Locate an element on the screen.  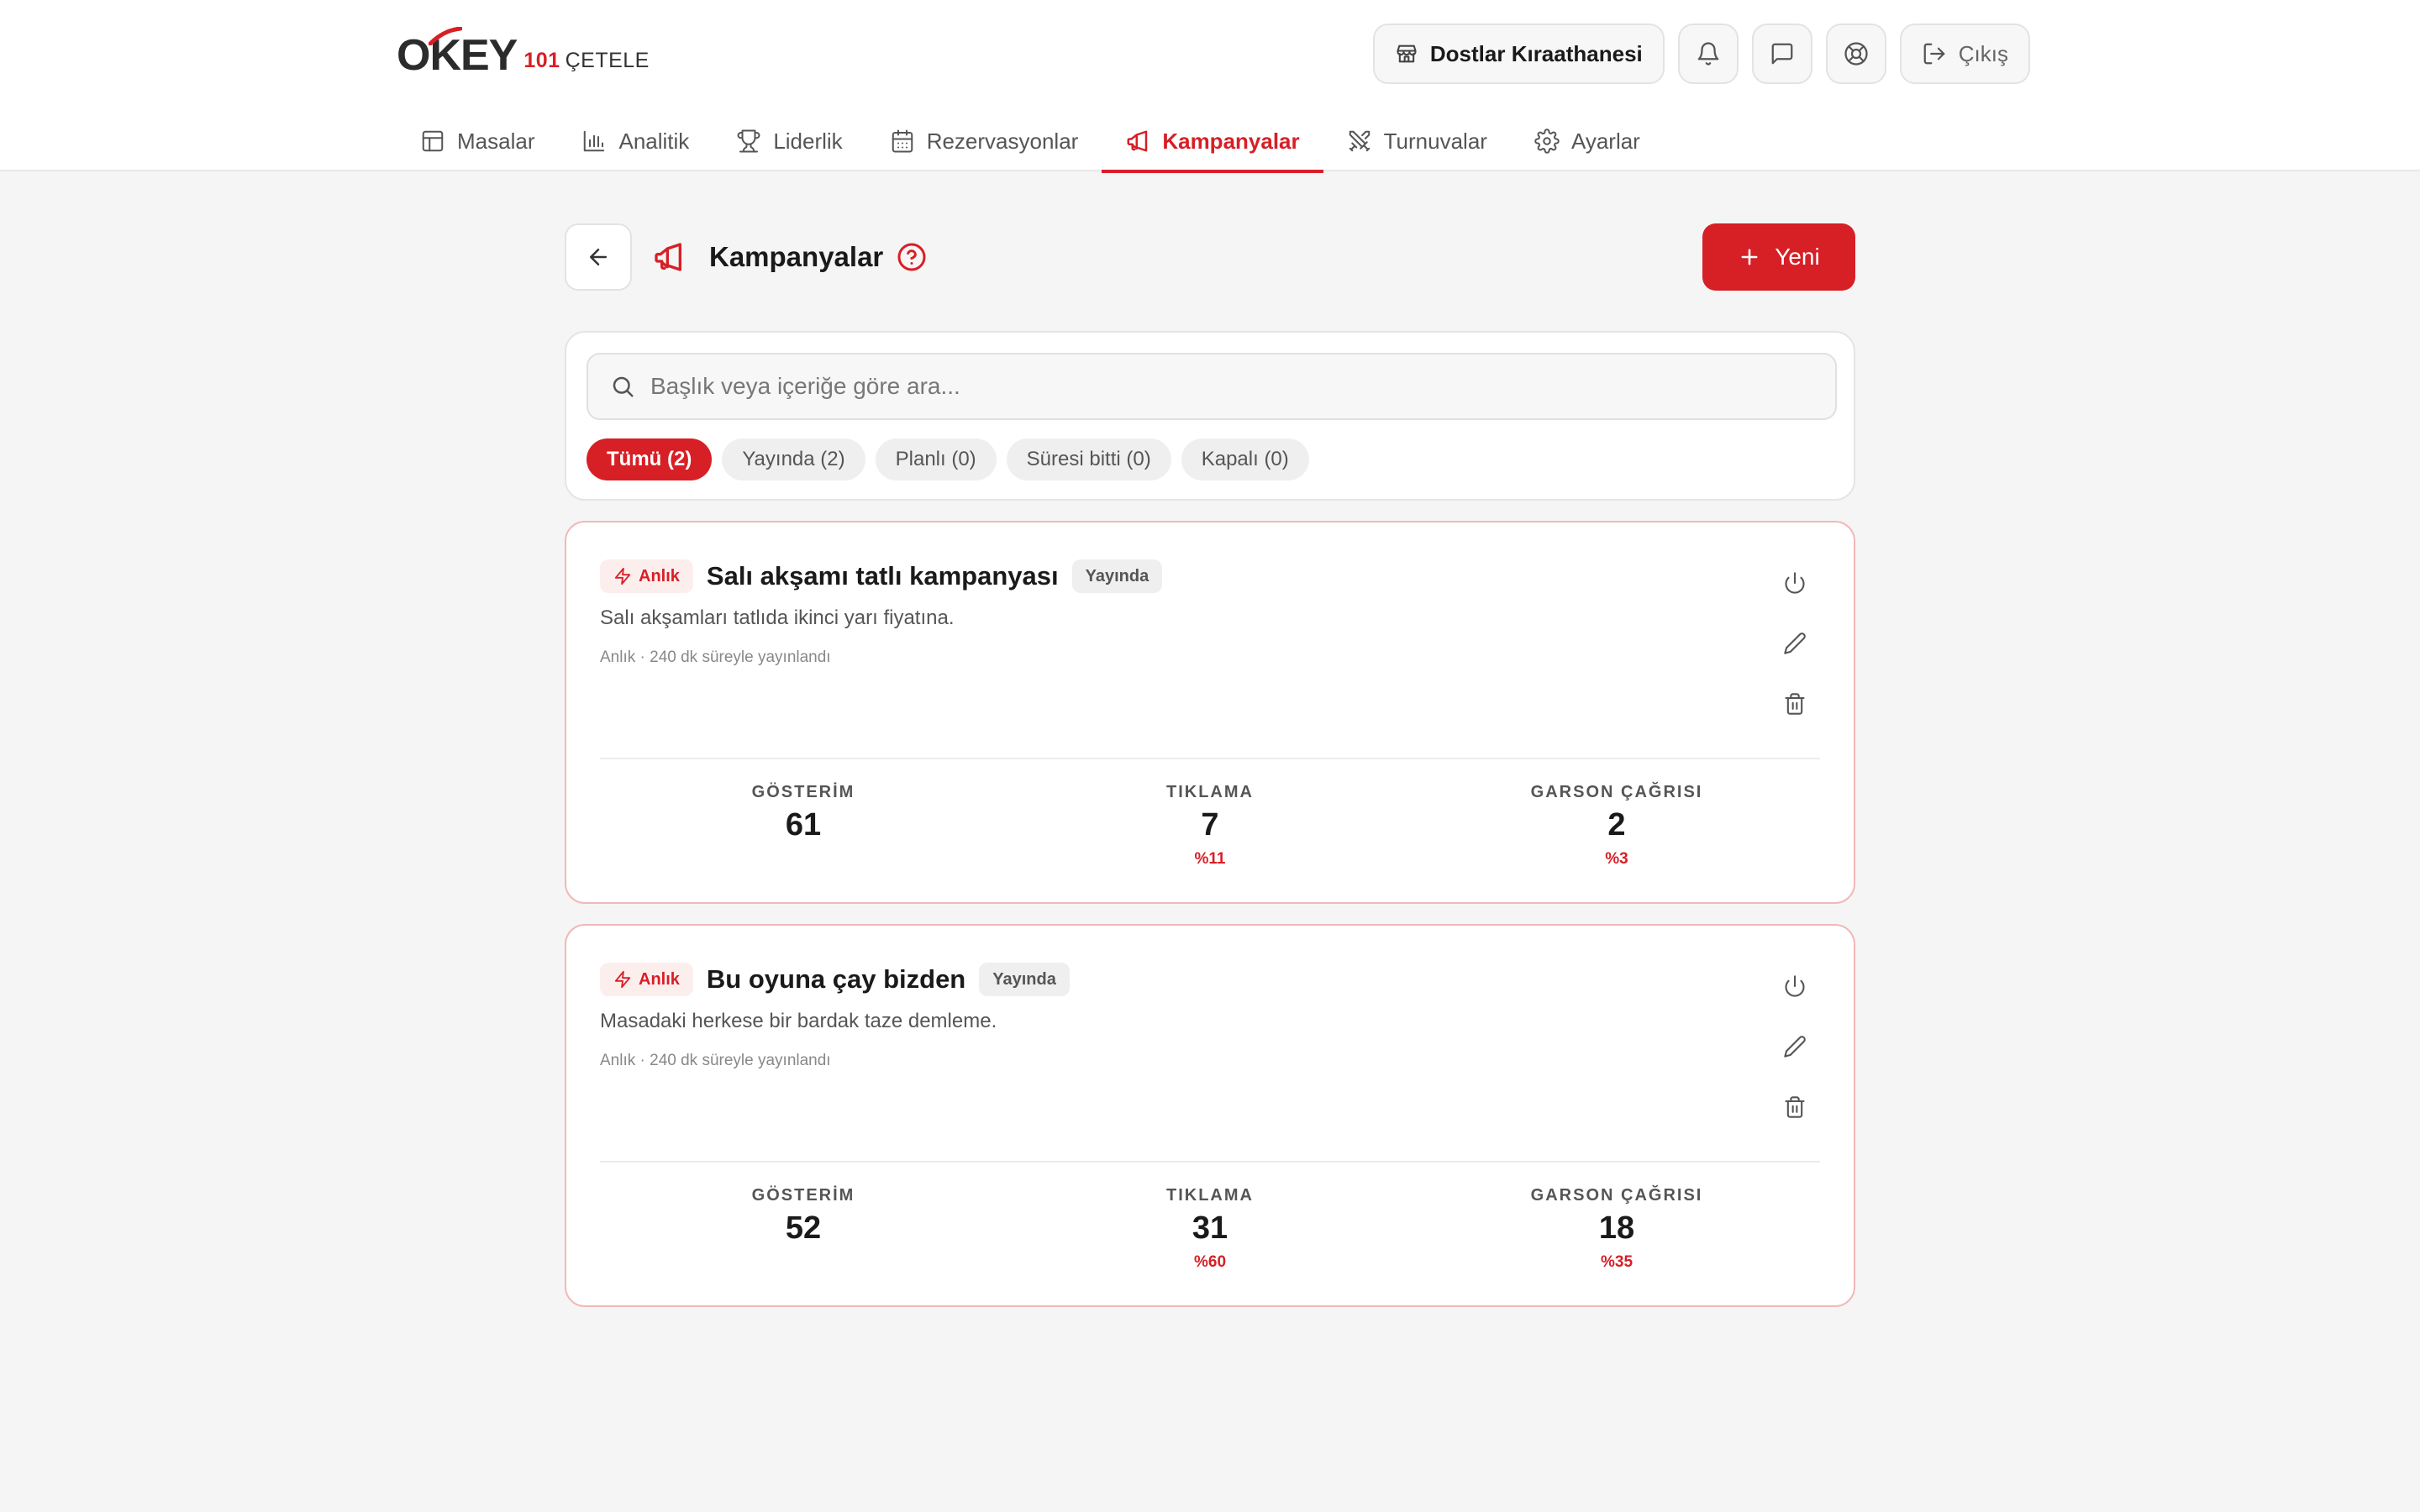
pencil-icon is located at coordinates (1795, 1047).